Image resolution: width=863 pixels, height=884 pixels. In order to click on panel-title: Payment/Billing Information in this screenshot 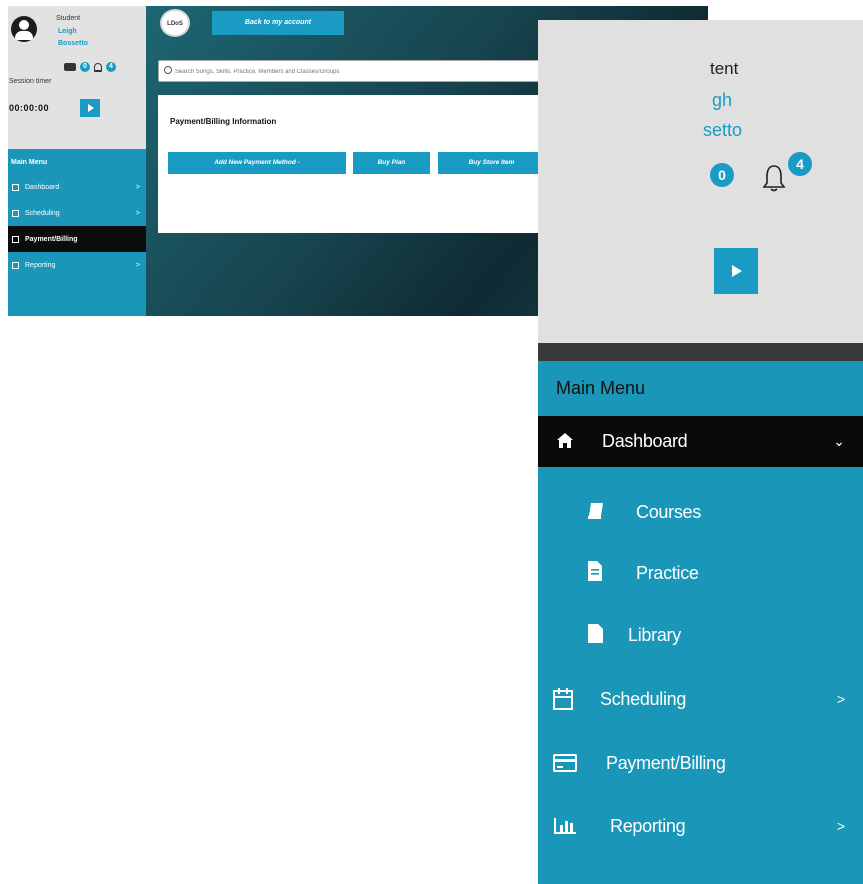, I will do `click(223, 121)`.